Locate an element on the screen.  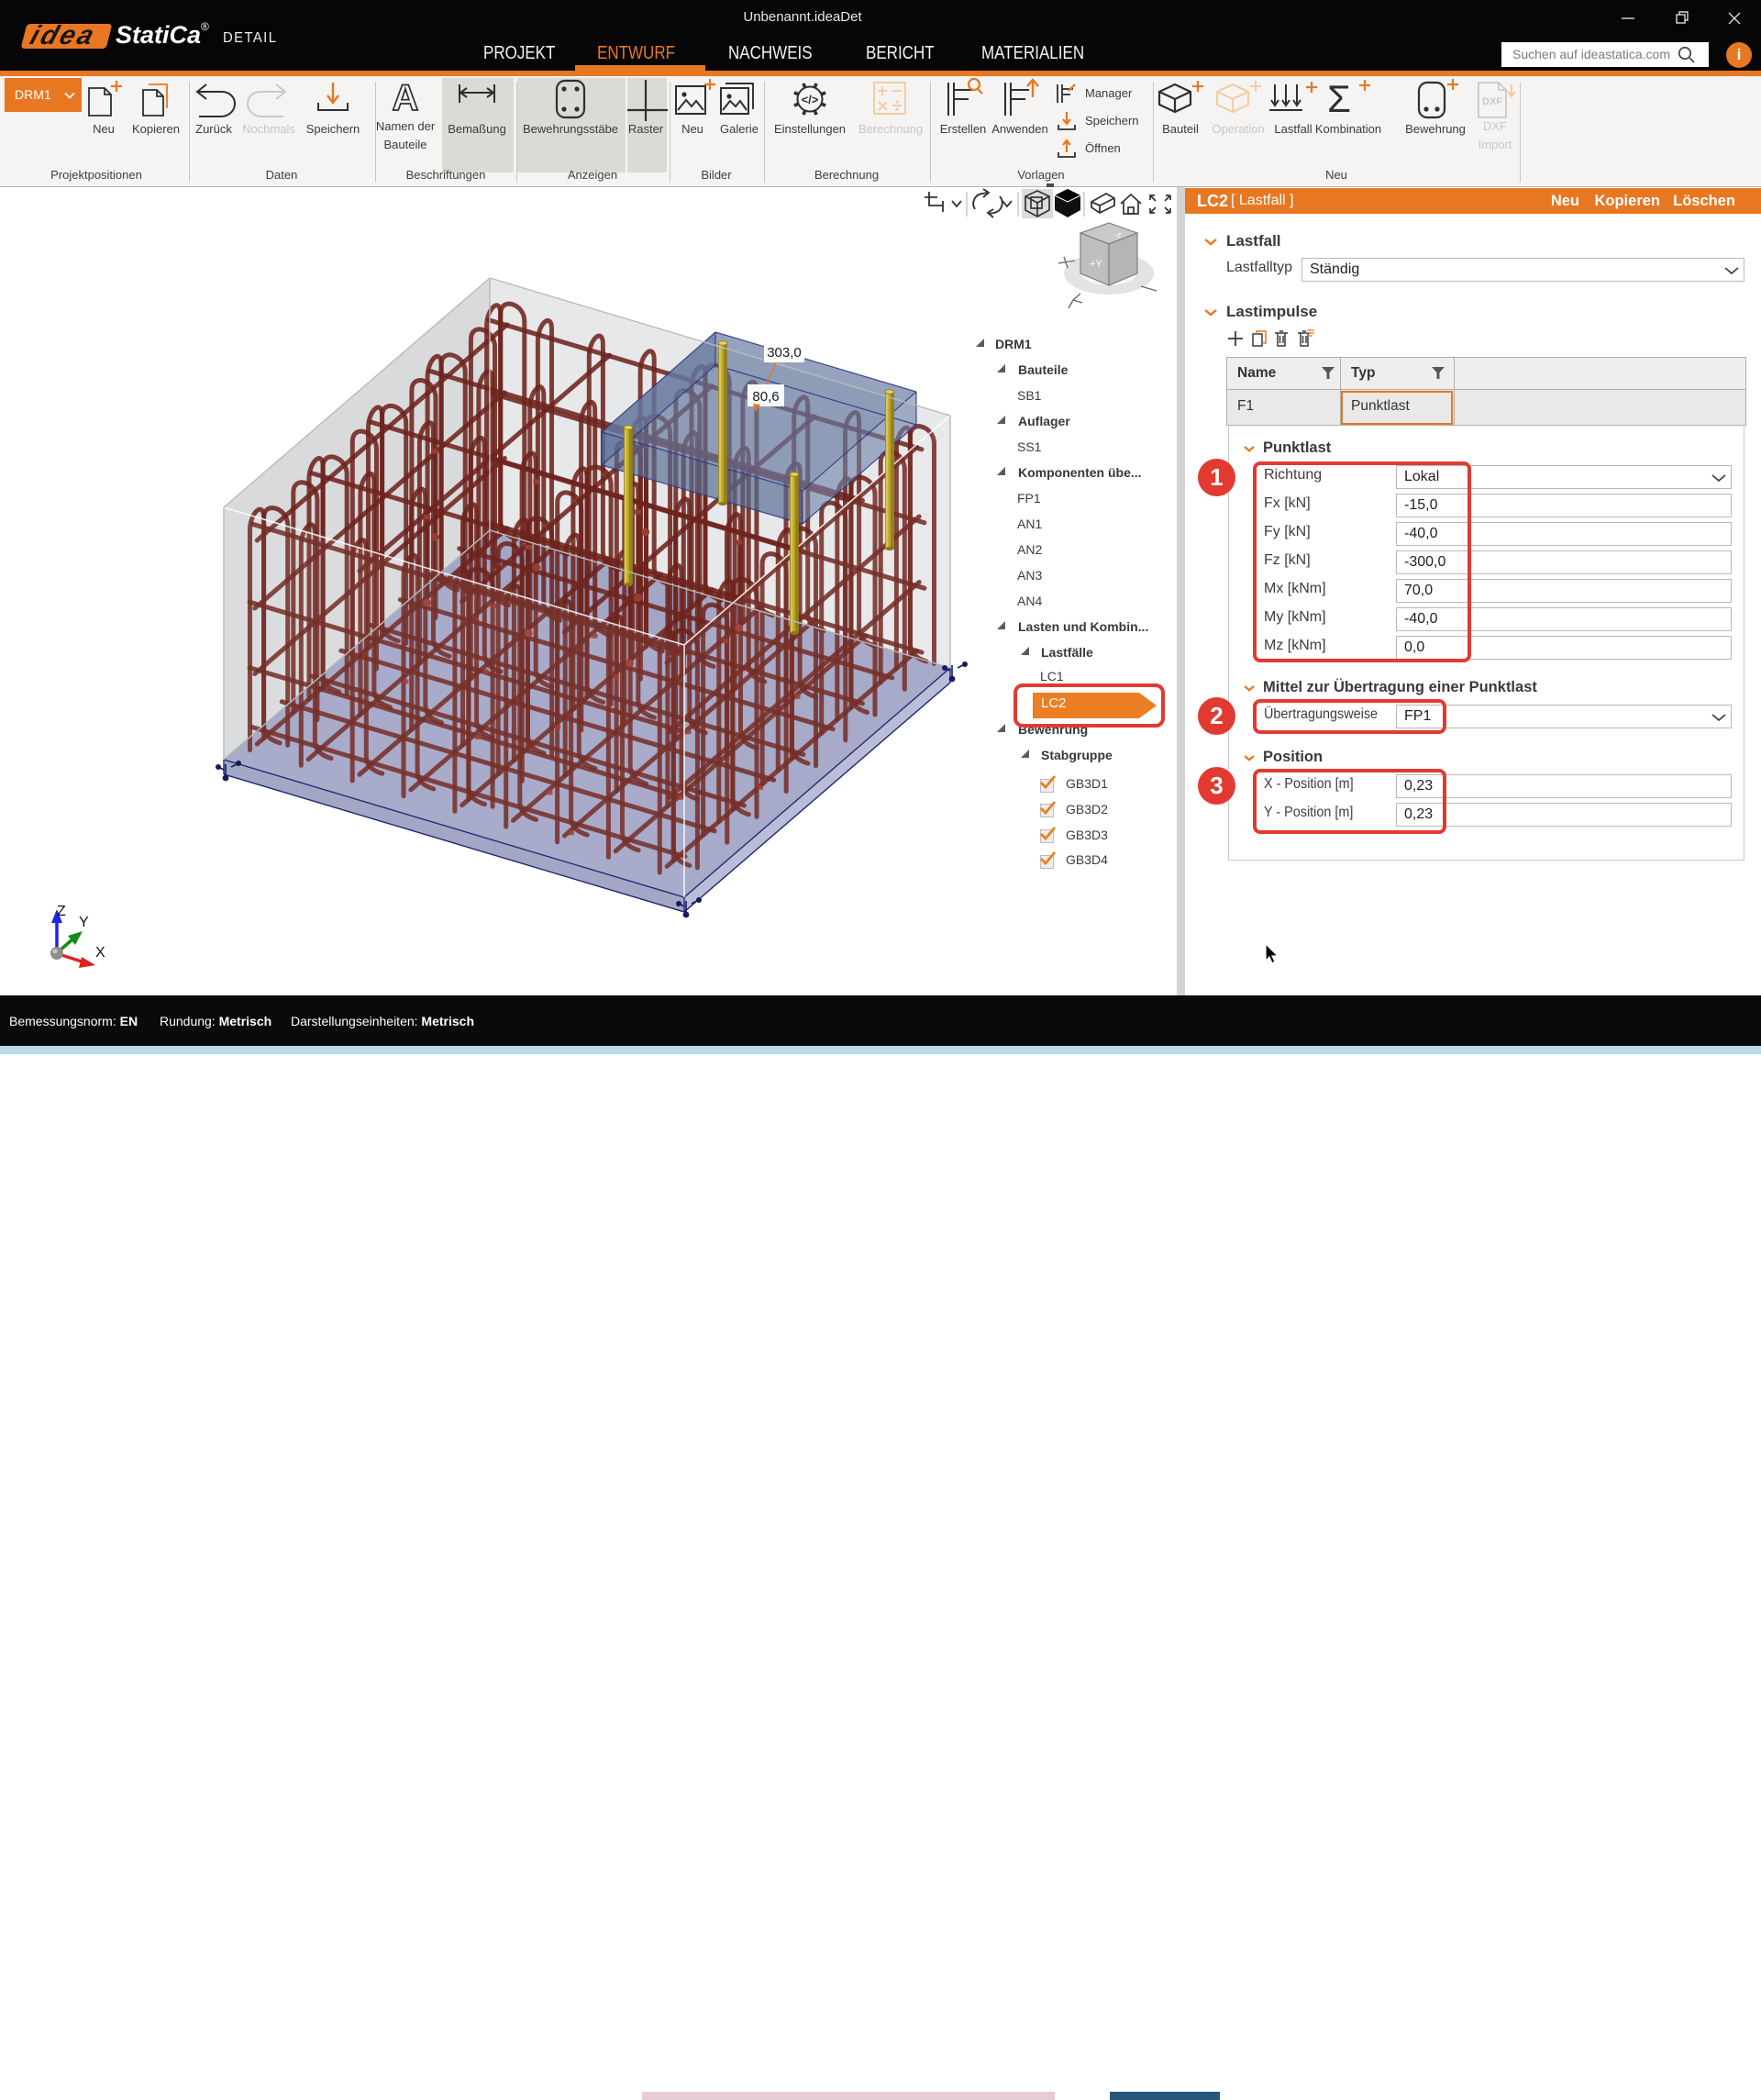
svg-text: X is located at coordinates (100, 953).